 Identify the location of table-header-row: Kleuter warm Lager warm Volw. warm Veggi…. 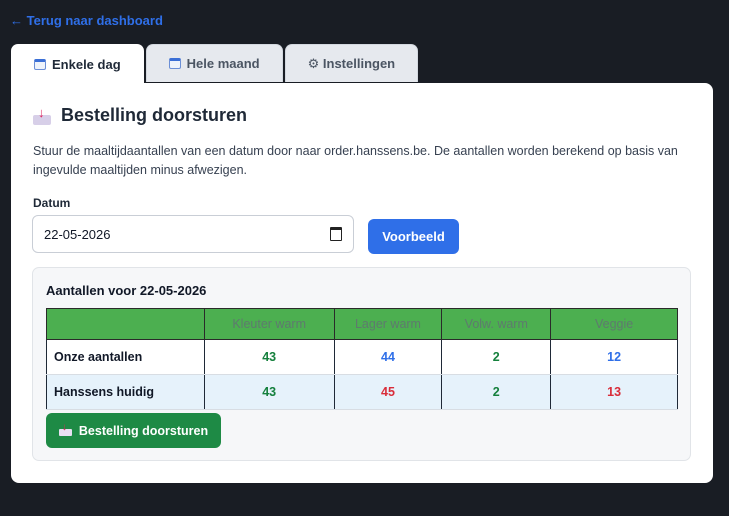
(362, 324).